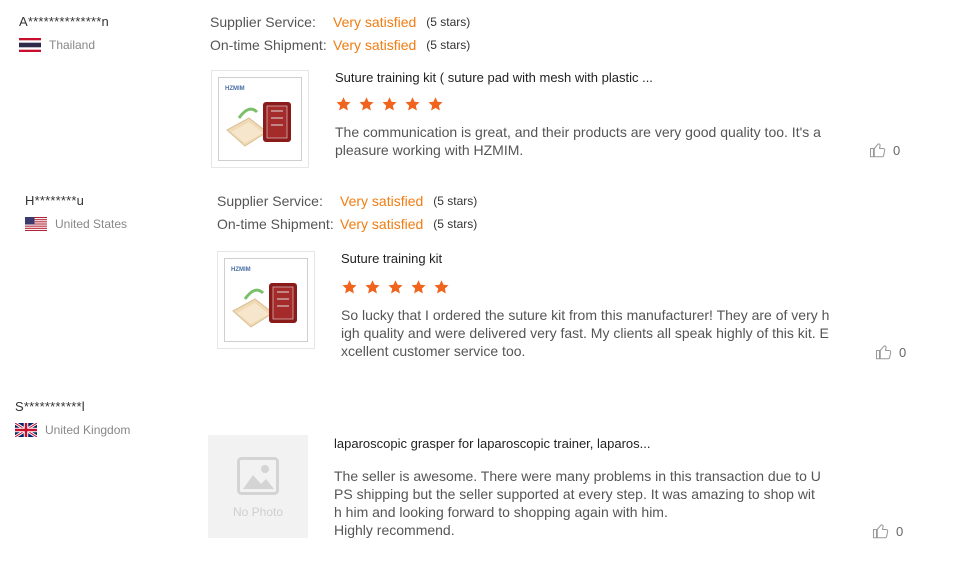 The image size is (980, 564). Describe the element at coordinates (64, 21) in the screenshot. I see `buyer-name: A**************n` at that location.